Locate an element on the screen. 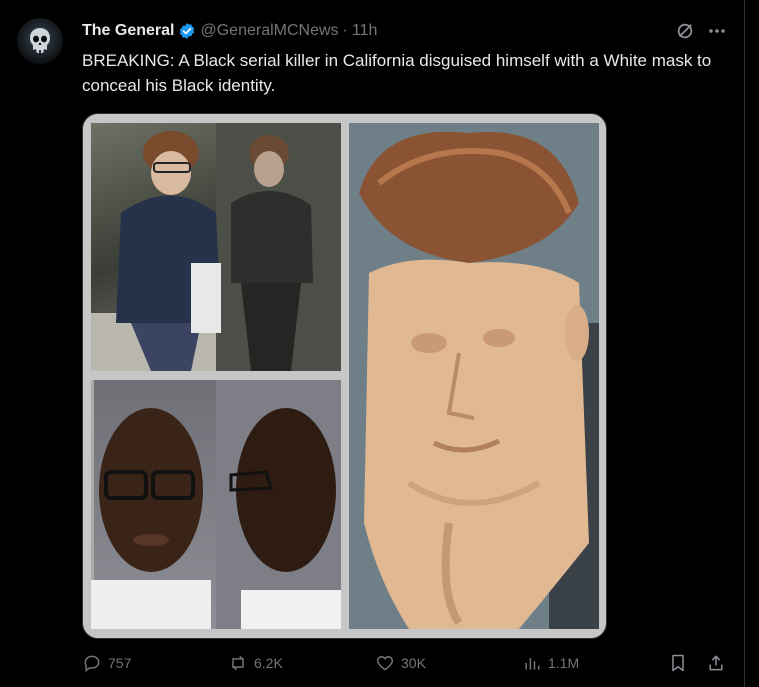 The height and width of the screenshot is (687, 759). post-header: The General @GeneralMCNews · 11h is located at coordinates (229, 31).